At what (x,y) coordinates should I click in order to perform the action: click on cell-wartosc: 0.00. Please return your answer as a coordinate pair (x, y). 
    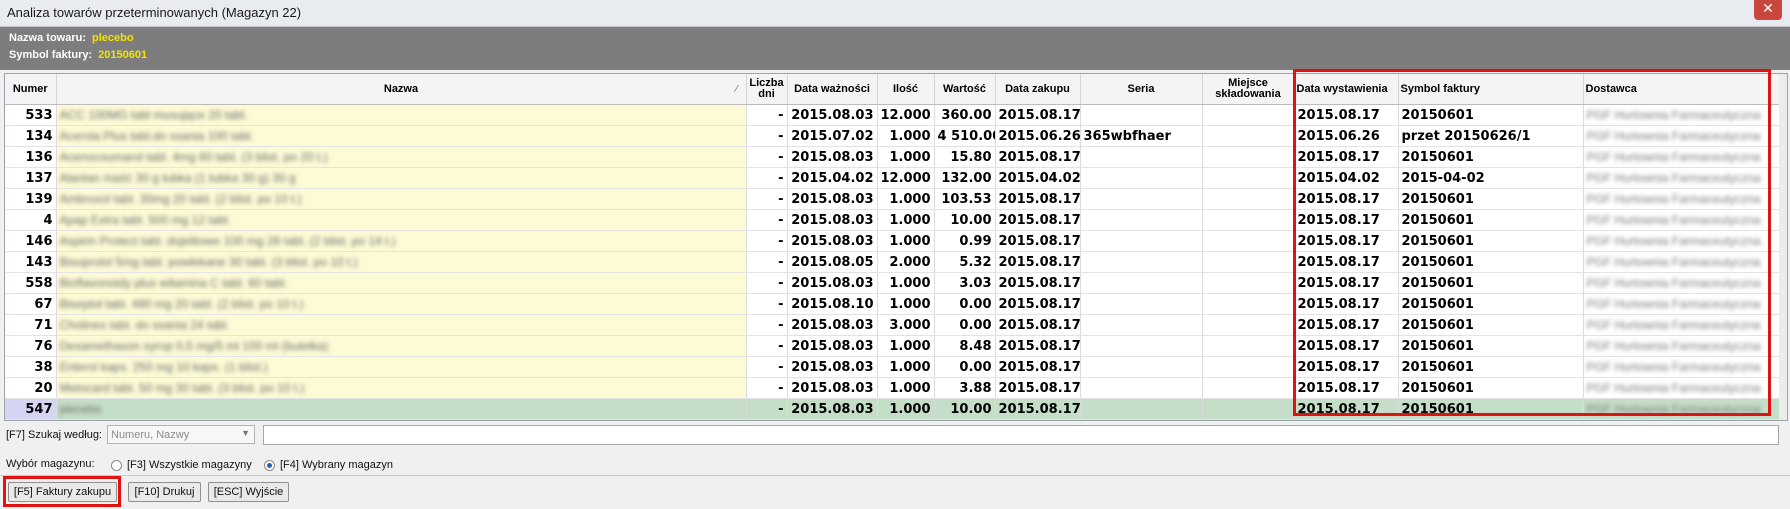
    Looking at the image, I should click on (965, 325).